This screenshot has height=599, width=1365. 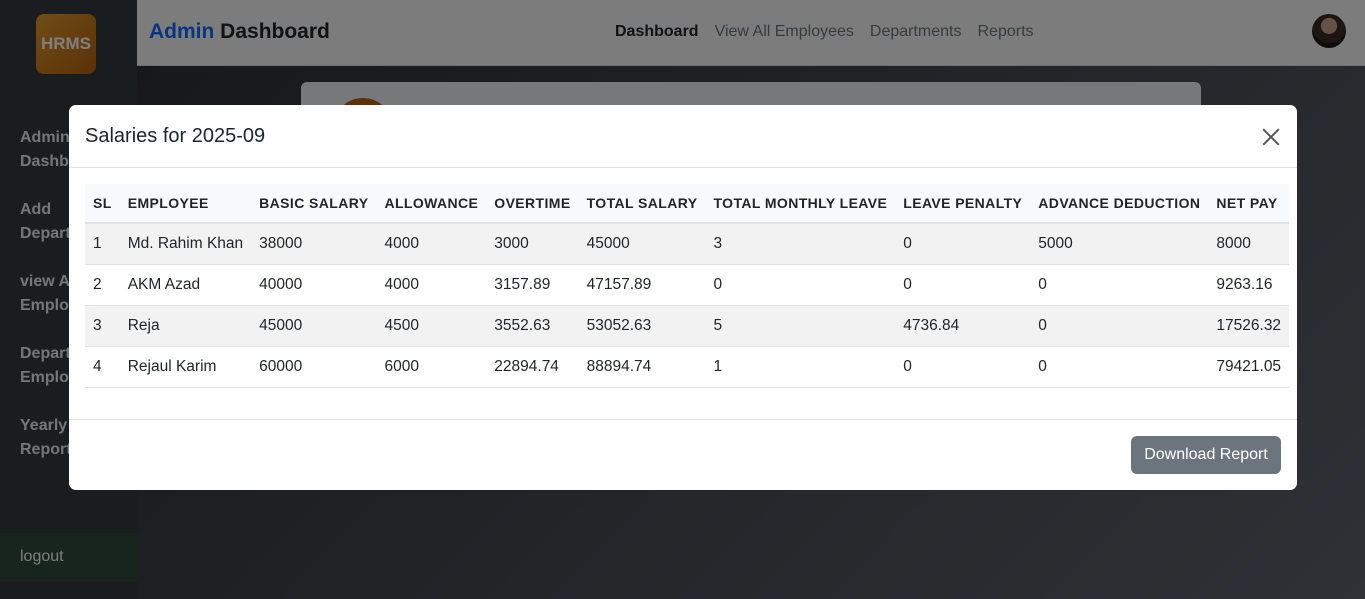 What do you see at coordinates (185, 244) in the screenshot?
I see `table-cell: Md. Rahim Khan` at bounding box center [185, 244].